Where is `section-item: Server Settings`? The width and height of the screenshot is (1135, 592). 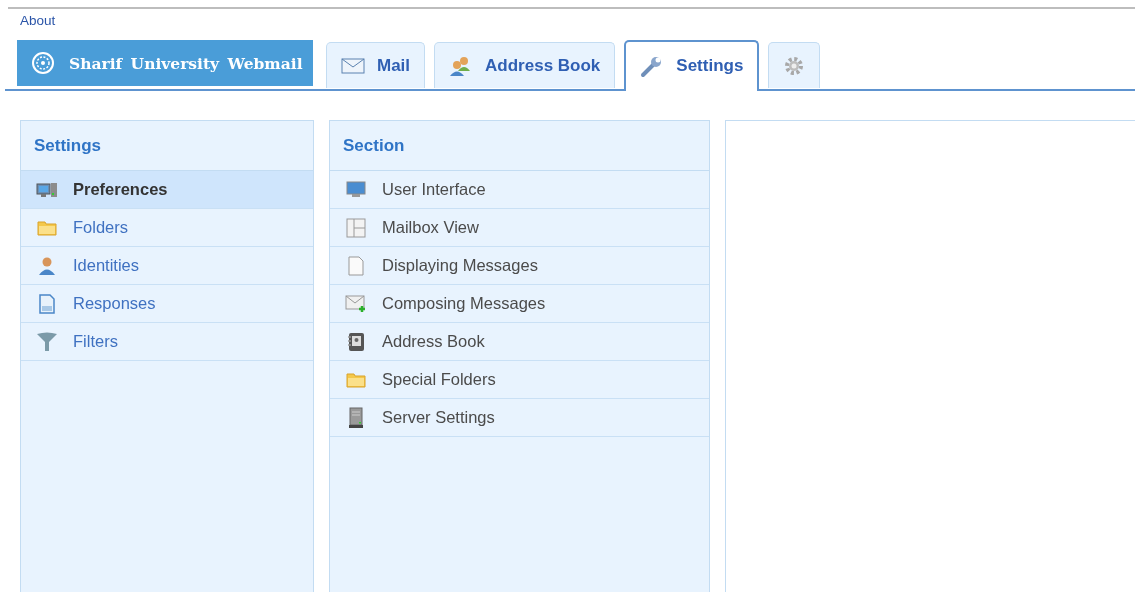 section-item: Server Settings is located at coordinates (519, 418).